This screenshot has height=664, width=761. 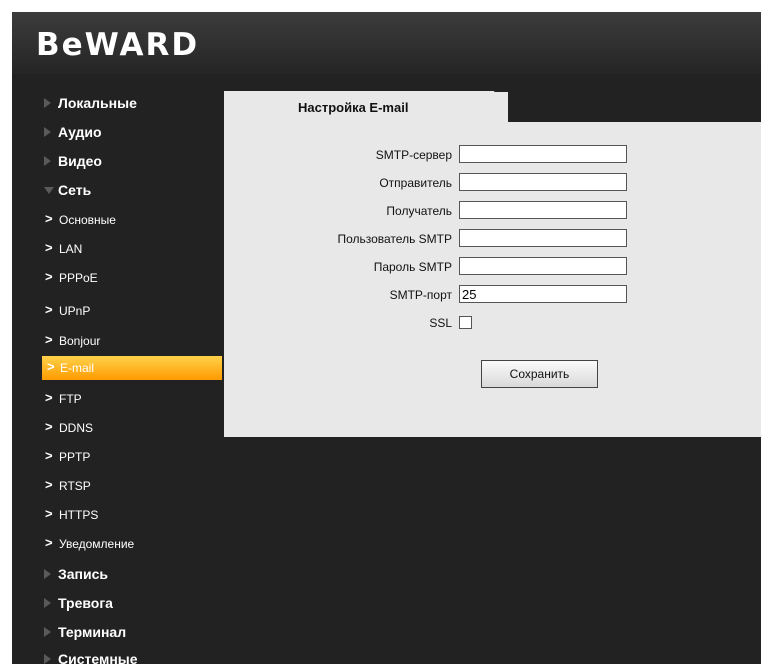 I want to click on smtp-user-row: Пользователь SMTP, so click(x=492, y=239).